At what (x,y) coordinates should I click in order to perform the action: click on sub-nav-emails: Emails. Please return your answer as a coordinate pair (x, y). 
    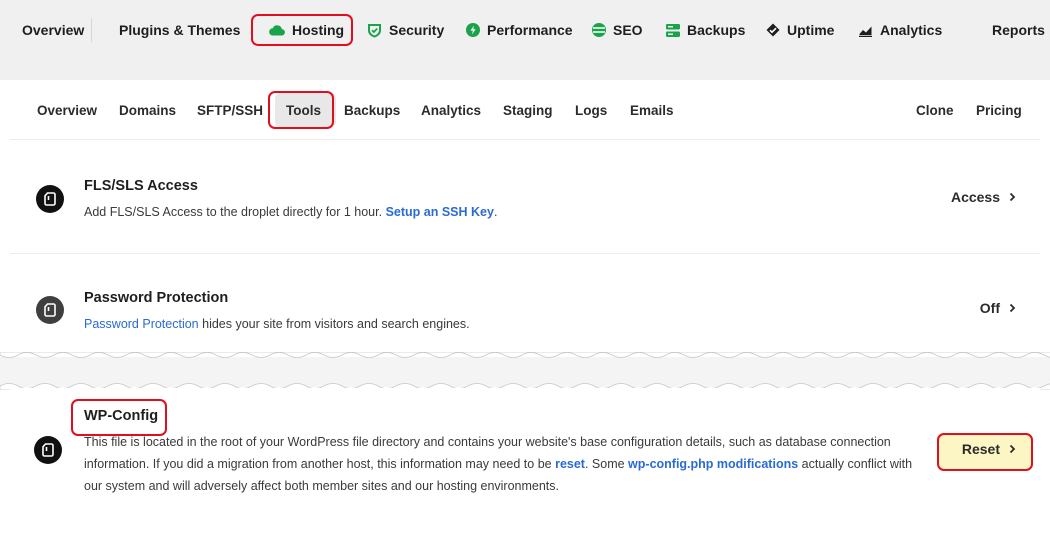
    Looking at the image, I should click on (652, 110).